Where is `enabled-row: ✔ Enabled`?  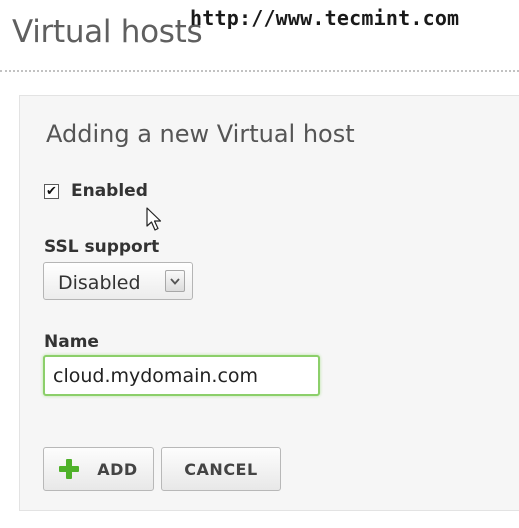
enabled-row: ✔ Enabled is located at coordinates (96, 191).